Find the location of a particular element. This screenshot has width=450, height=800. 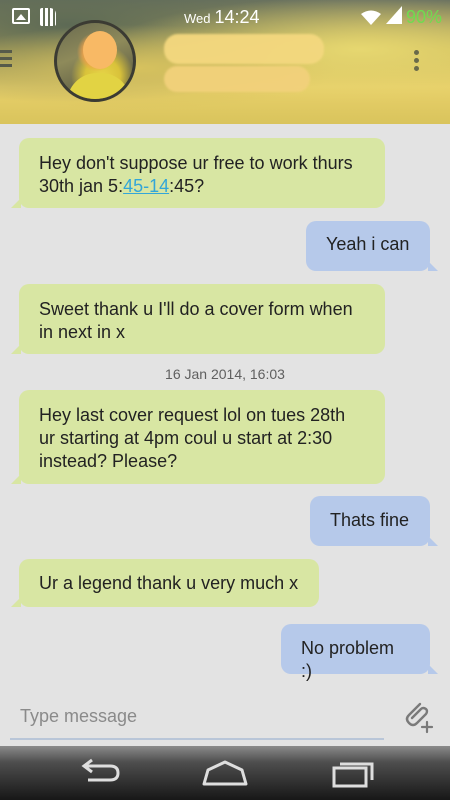

message-text: Yeah i can is located at coordinates (368, 244).